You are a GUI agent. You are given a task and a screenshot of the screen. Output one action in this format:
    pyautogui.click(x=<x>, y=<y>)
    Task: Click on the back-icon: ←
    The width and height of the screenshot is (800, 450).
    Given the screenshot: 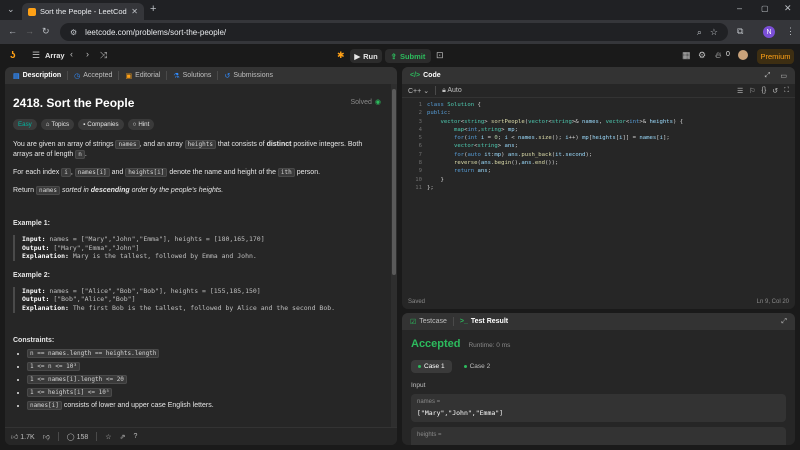 What is the action you would take?
    pyautogui.click(x=12, y=31)
    